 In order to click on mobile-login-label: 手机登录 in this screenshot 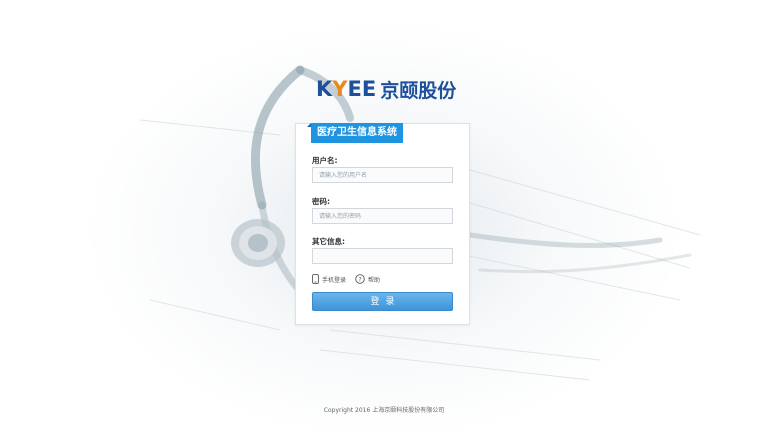, I will do `click(334, 280)`.